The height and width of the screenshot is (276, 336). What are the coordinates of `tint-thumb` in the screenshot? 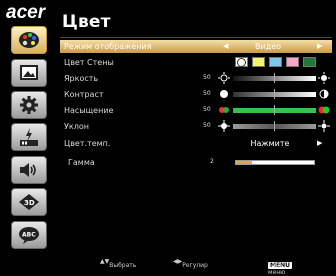 It's located at (274, 126).